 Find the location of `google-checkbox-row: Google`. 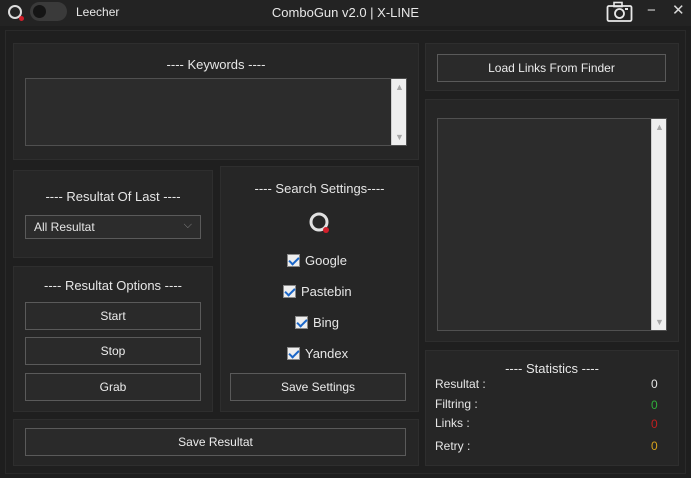

google-checkbox-row: Google is located at coordinates (317, 260).